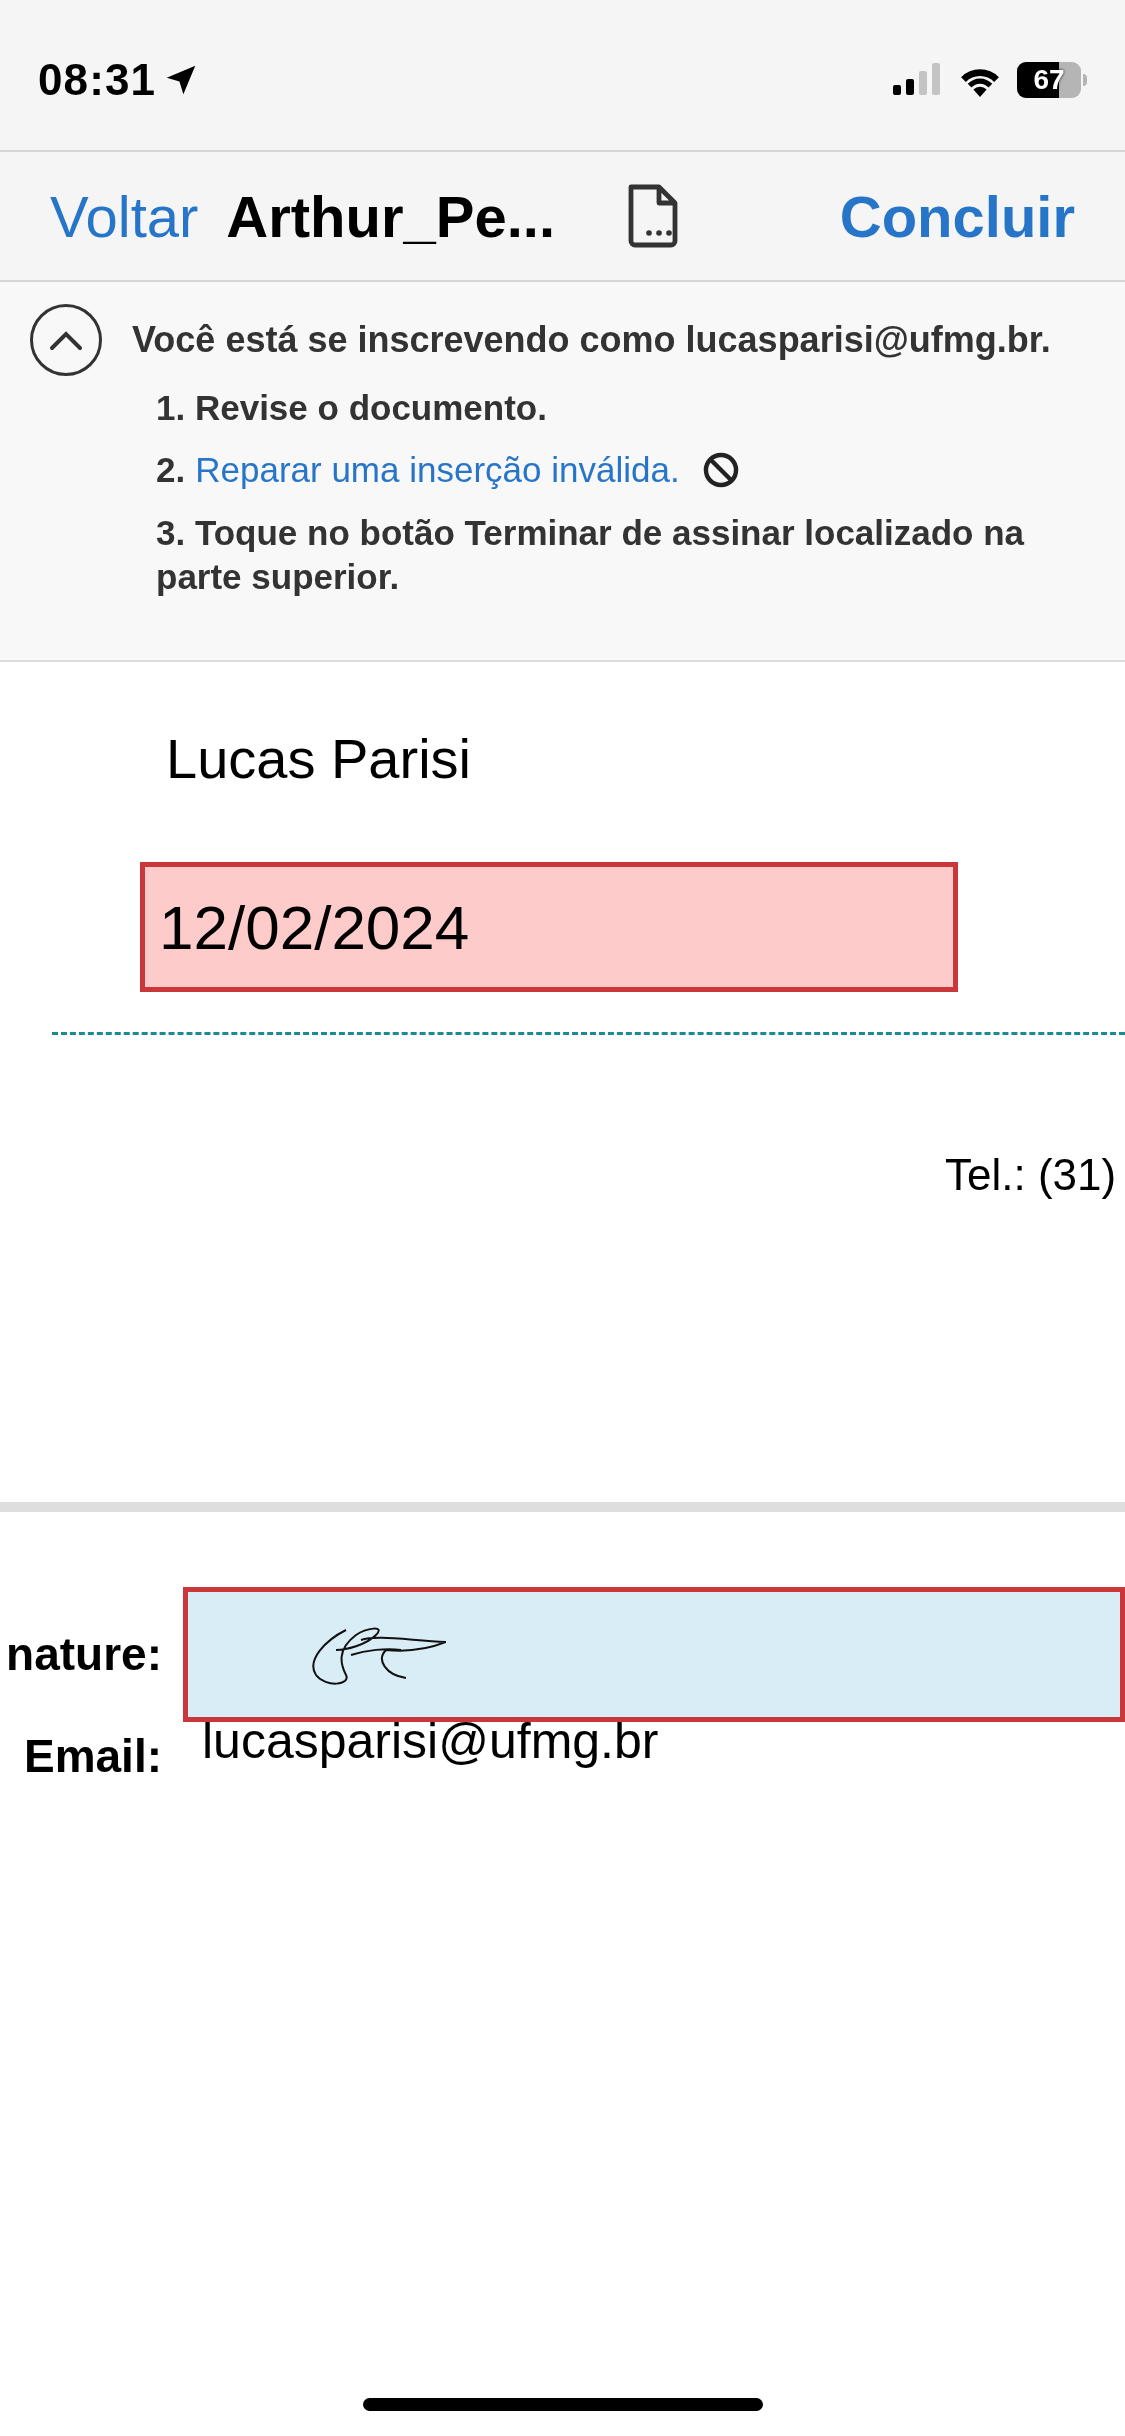  Describe the element at coordinates (83, 1654) in the screenshot. I see `field-label: nature:` at that location.